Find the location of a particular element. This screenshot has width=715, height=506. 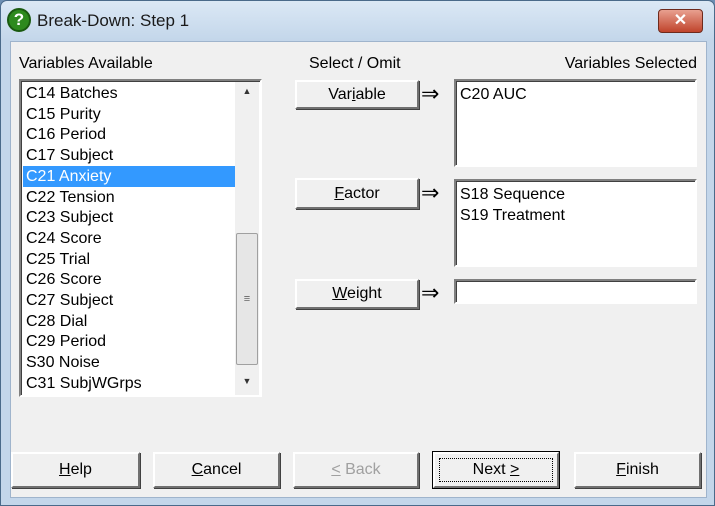

list-item: C23 Subject is located at coordinates (129, 217).